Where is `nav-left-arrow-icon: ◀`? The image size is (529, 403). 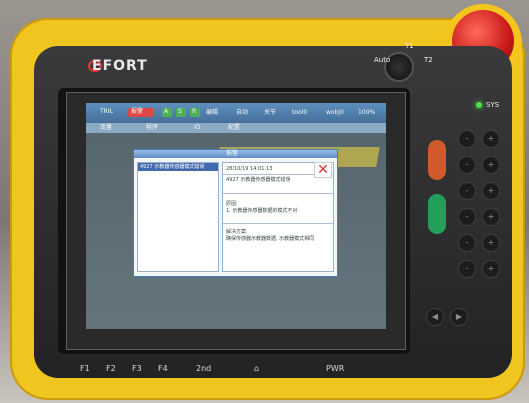
nav-left-arrow-icon: ◀ is located at coordinates (435, 317).